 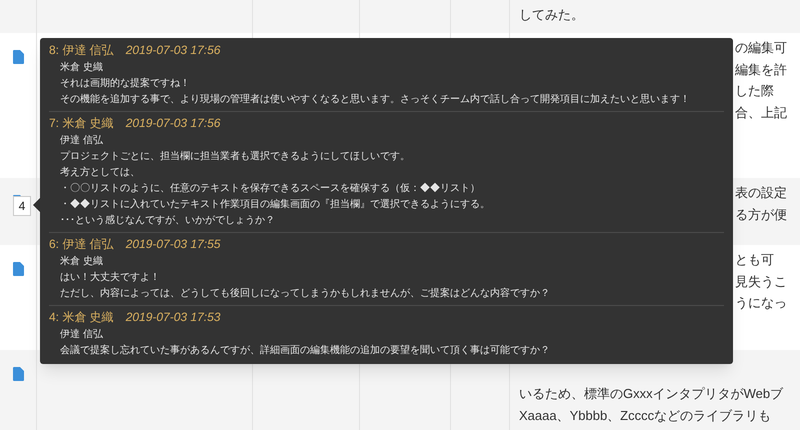 I want to click on comment-count: 4, so click(x=22, y=206).